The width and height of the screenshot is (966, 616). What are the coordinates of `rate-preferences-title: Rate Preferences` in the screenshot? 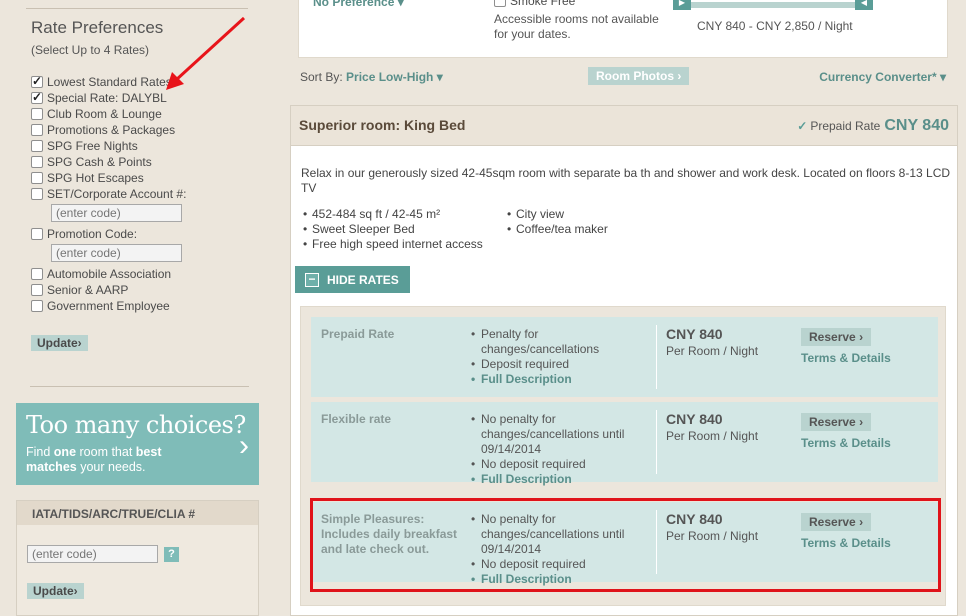 It's located at (97, 27).